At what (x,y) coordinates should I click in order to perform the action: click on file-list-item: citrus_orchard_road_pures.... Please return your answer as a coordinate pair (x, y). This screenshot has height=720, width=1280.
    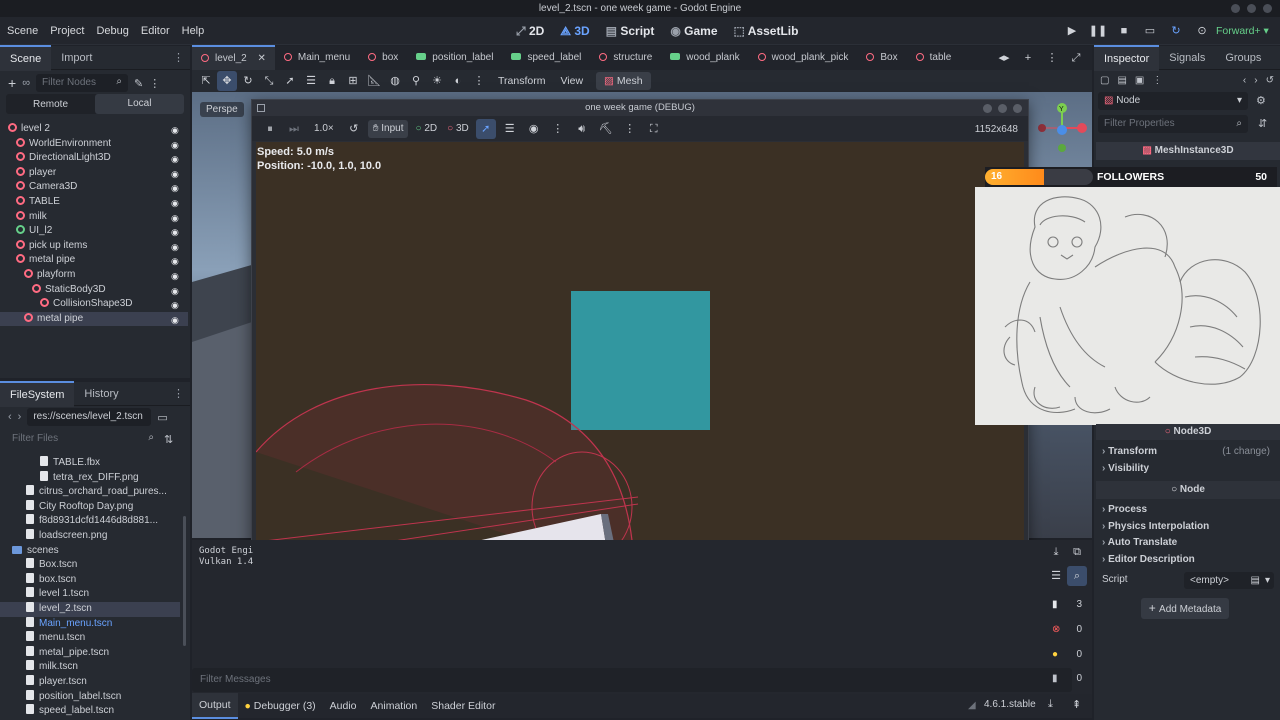
    Looking at the image, I should click on (90, 492).